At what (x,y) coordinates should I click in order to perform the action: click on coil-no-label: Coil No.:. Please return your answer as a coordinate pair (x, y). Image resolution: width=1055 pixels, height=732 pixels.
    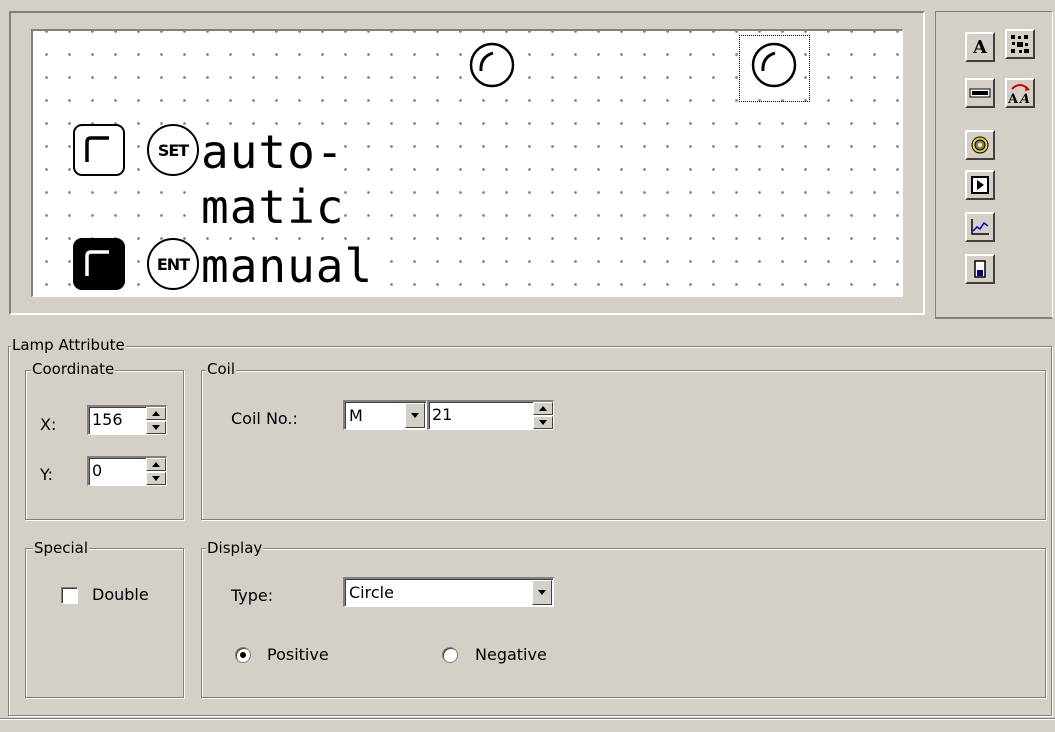
    Looking at the image, I should click on (264, 418).